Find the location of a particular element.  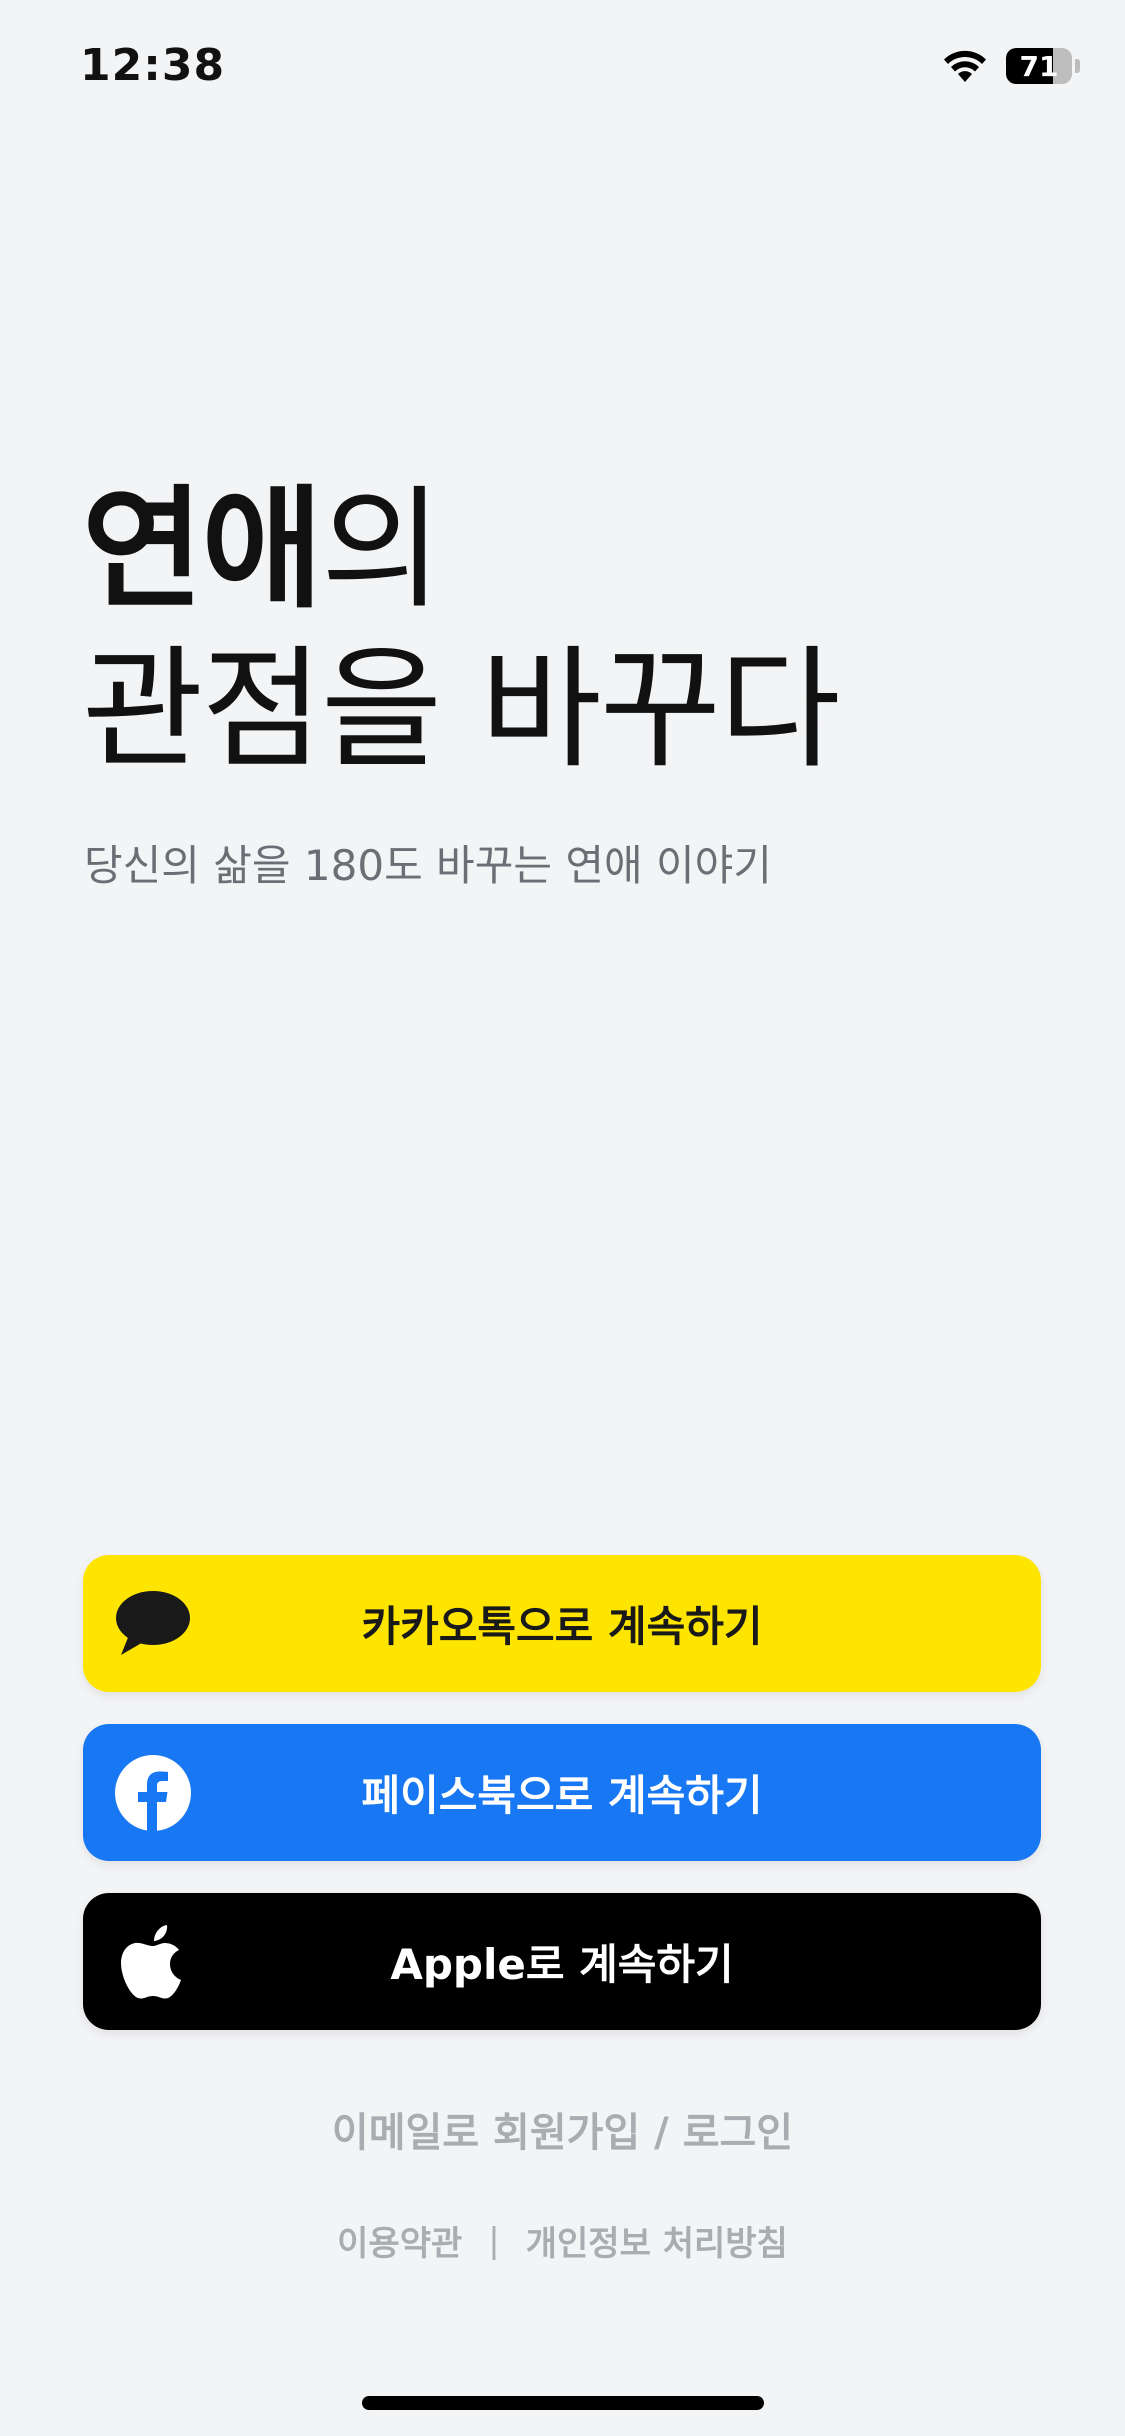

facebook-login-label: 페이스북으로 계속하기 is located at coordinates (562, 1795).